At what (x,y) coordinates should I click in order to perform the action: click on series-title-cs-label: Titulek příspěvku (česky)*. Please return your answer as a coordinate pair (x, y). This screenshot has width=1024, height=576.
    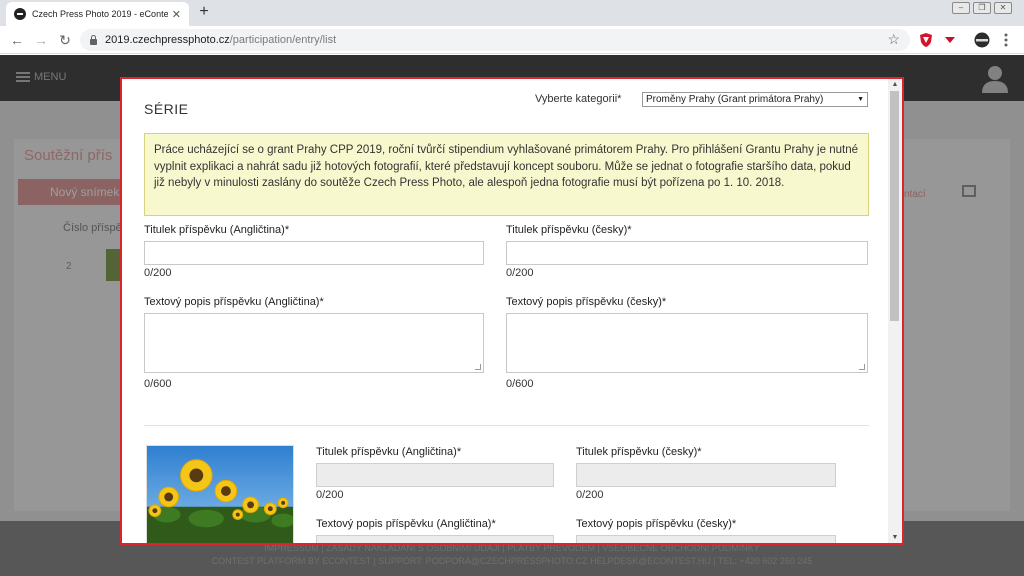
    Looking at the image, I should click on (569, 230).